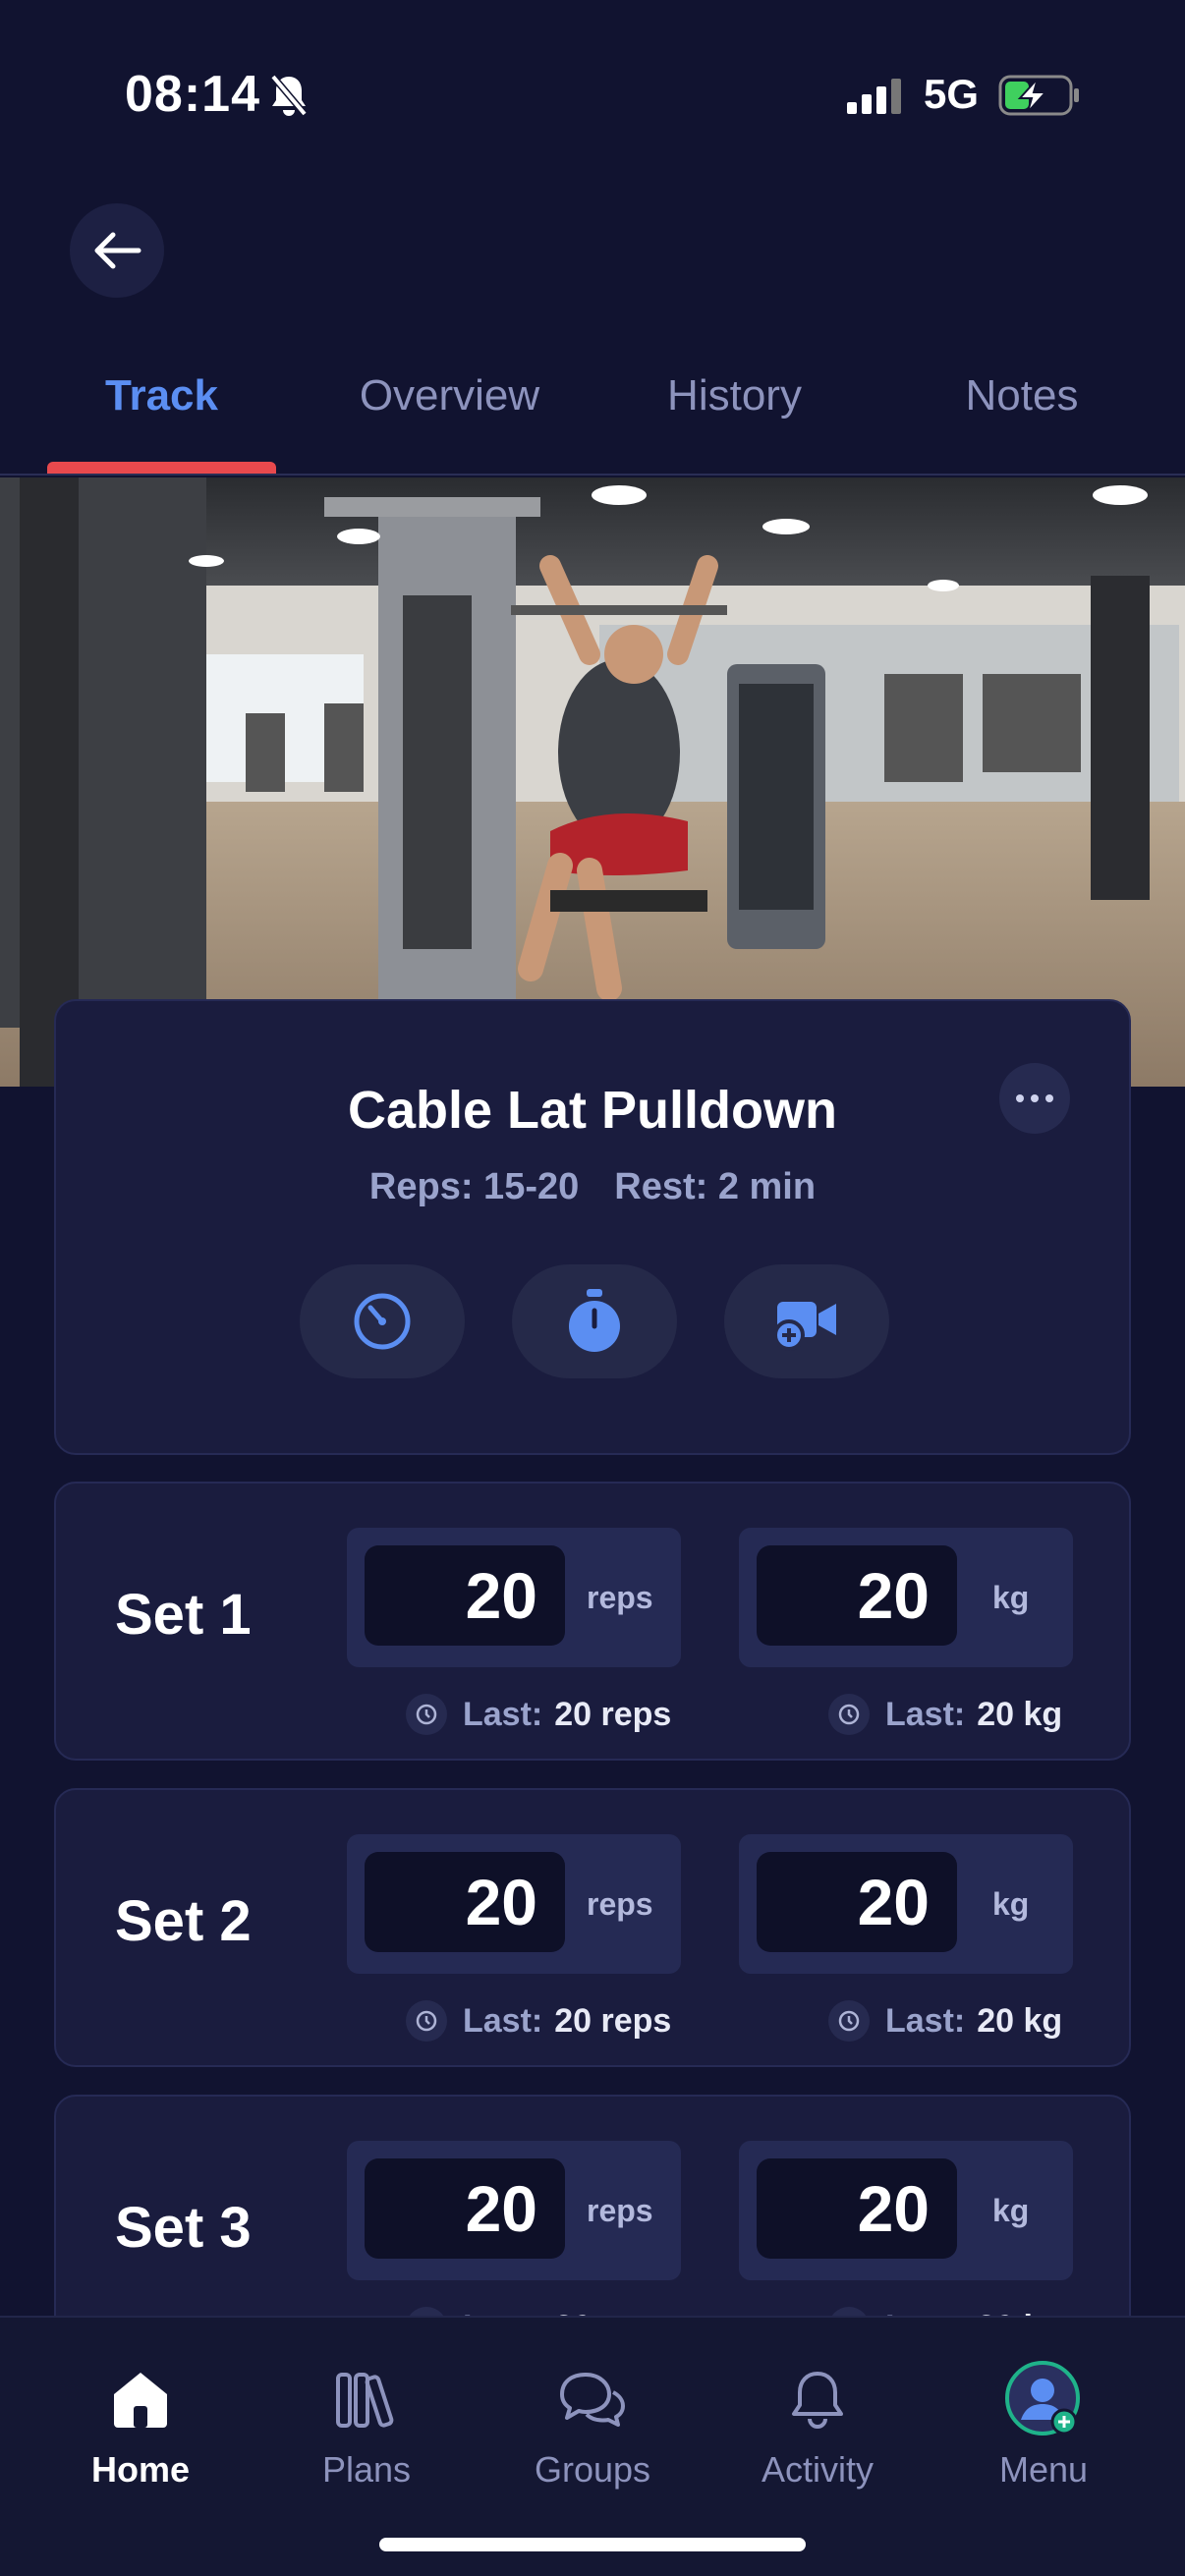 This screenshot has width=1185, height=2576. What do you see at coordinates (1044, 2469) in the screenshot?
I see `nav-label: Menu` at bounding box center [1044, 2469].